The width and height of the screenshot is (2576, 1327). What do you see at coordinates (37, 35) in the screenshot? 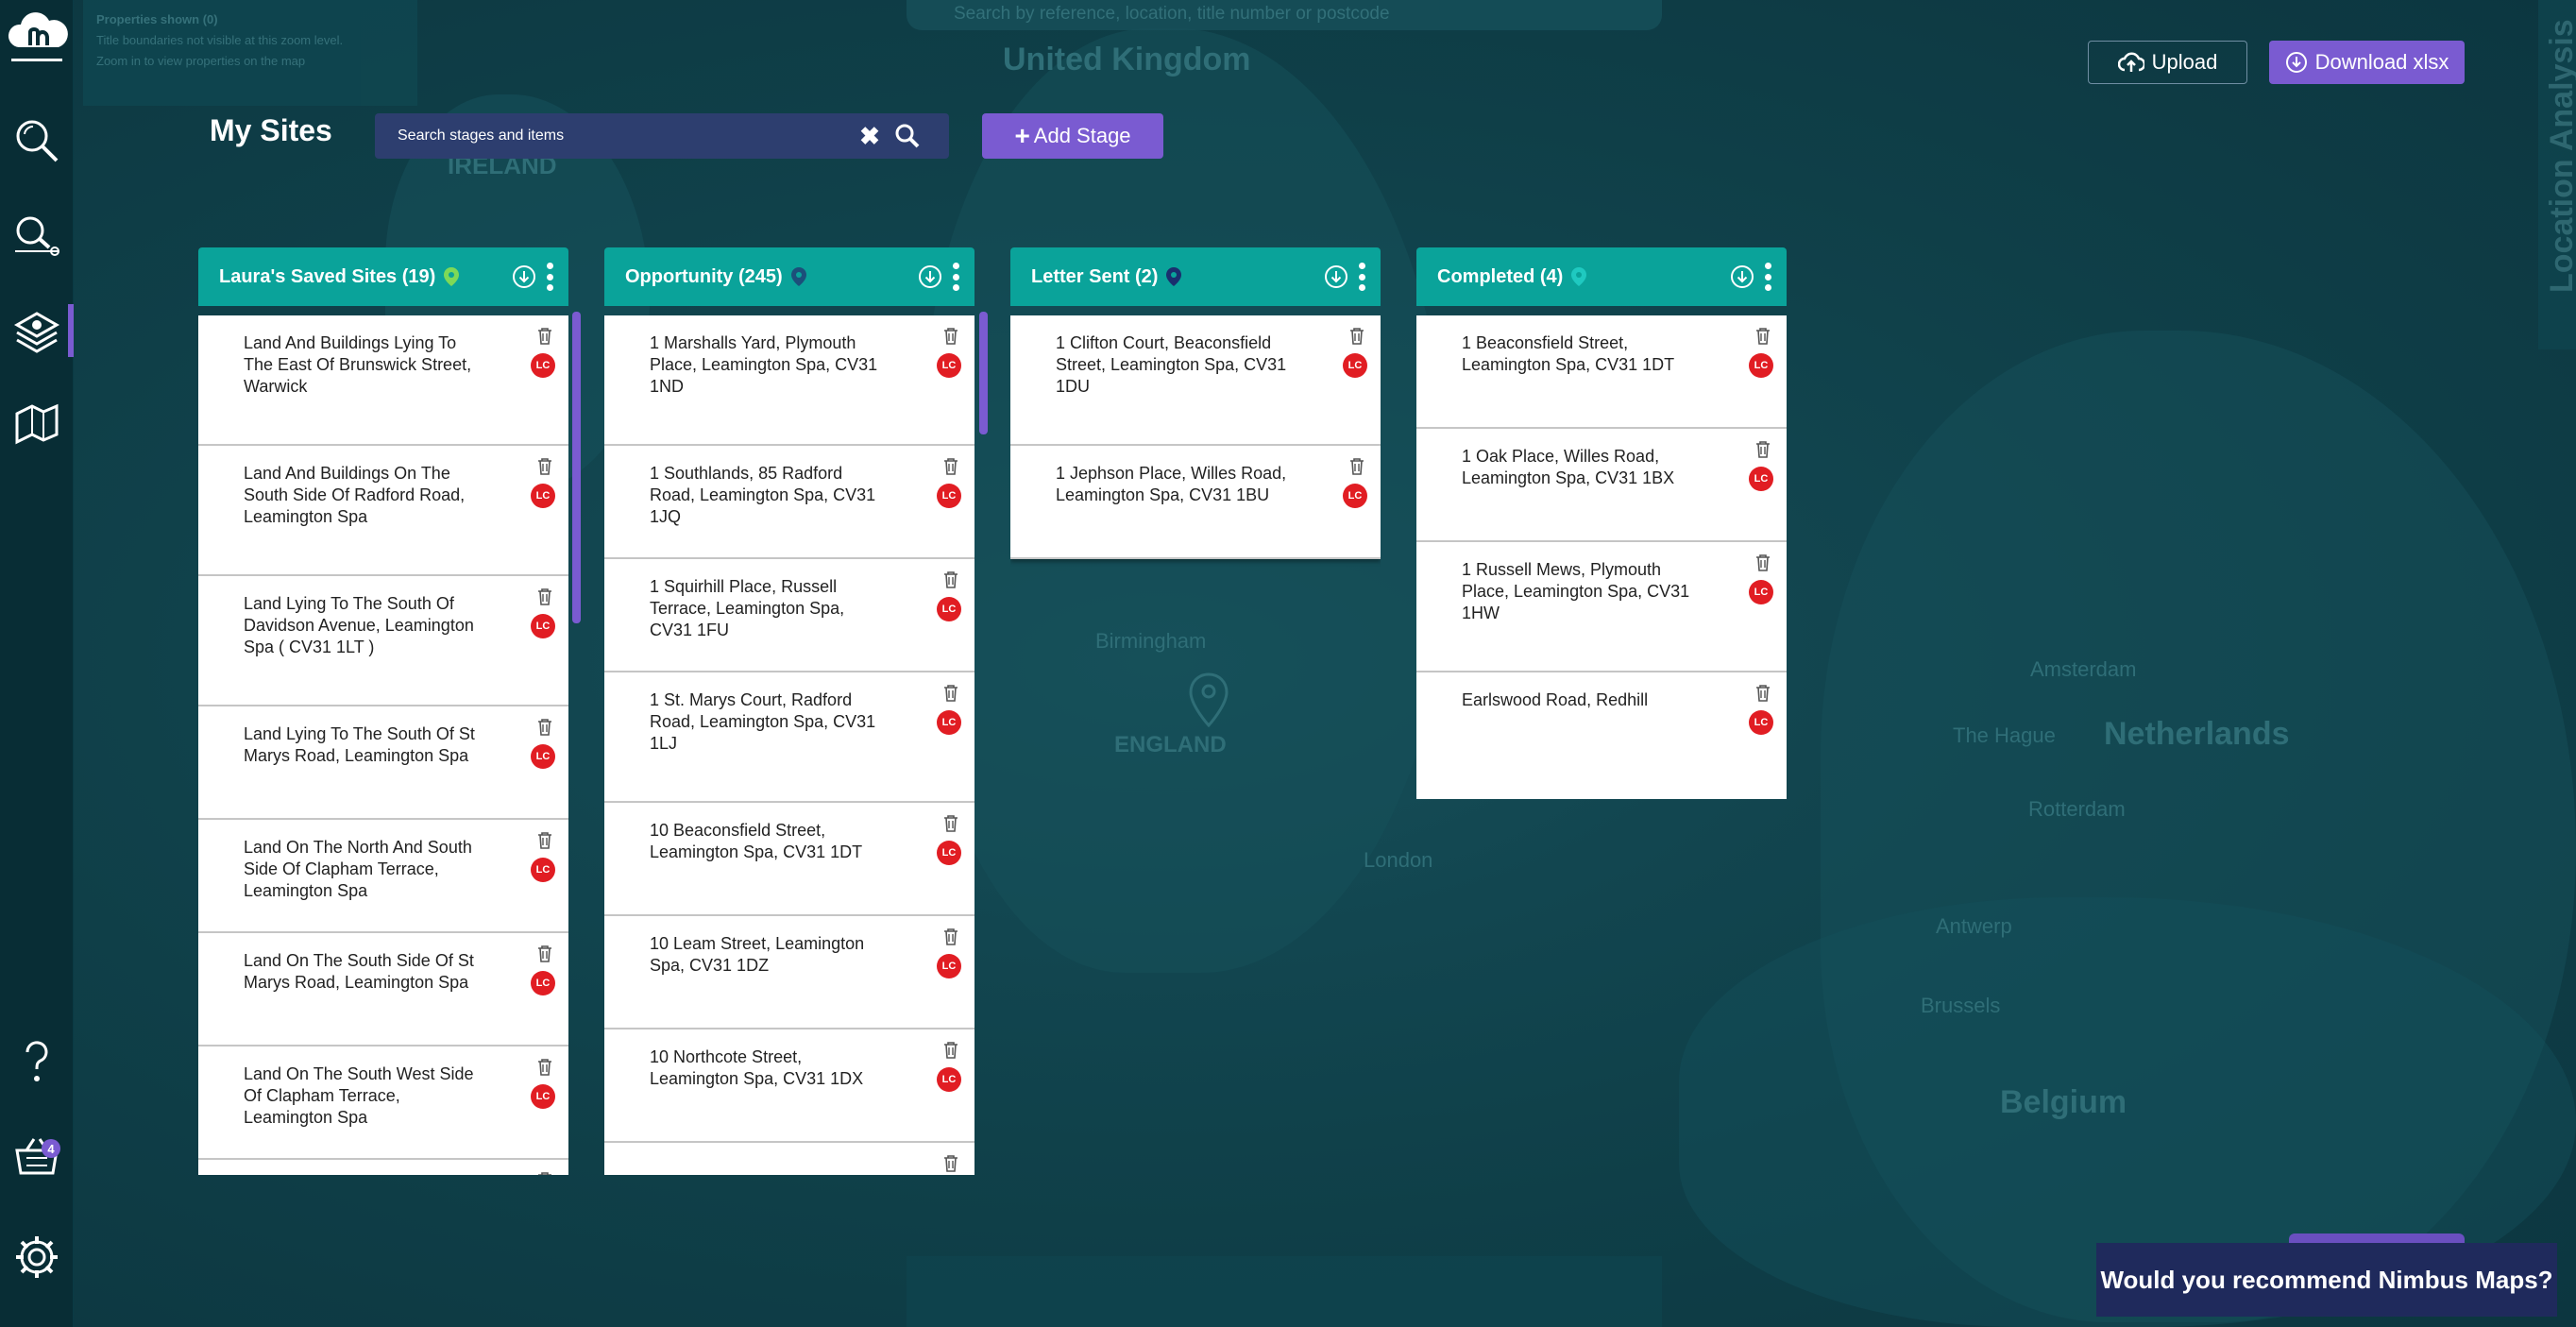
I see `nimbus-logo` at bounding box center [37, 35].